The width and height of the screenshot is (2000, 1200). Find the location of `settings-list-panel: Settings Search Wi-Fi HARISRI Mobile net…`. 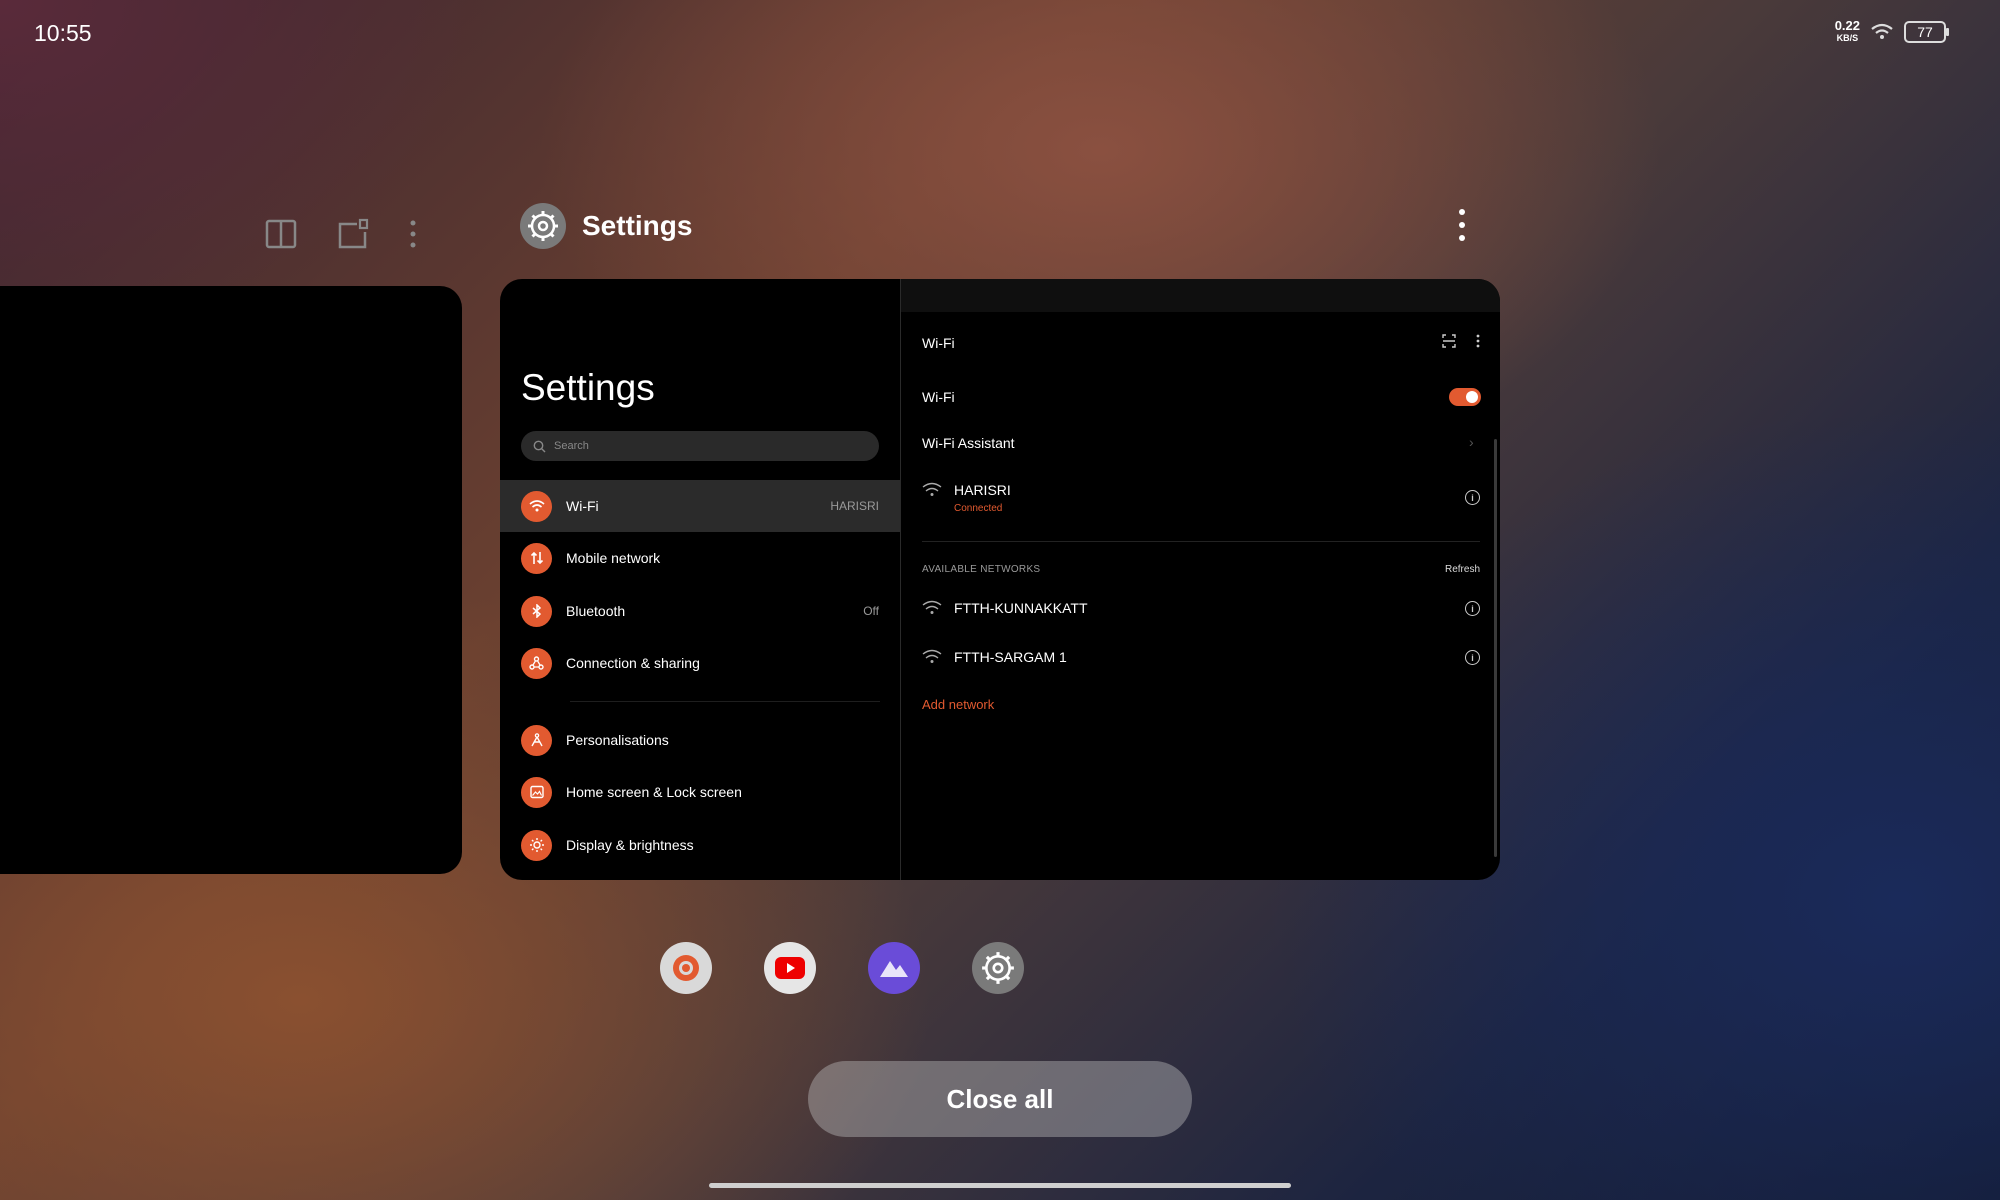

settings-list-panel: Settings Search Wi-Fi HARISRI Mobile net… is located at coordinates (700, 579).